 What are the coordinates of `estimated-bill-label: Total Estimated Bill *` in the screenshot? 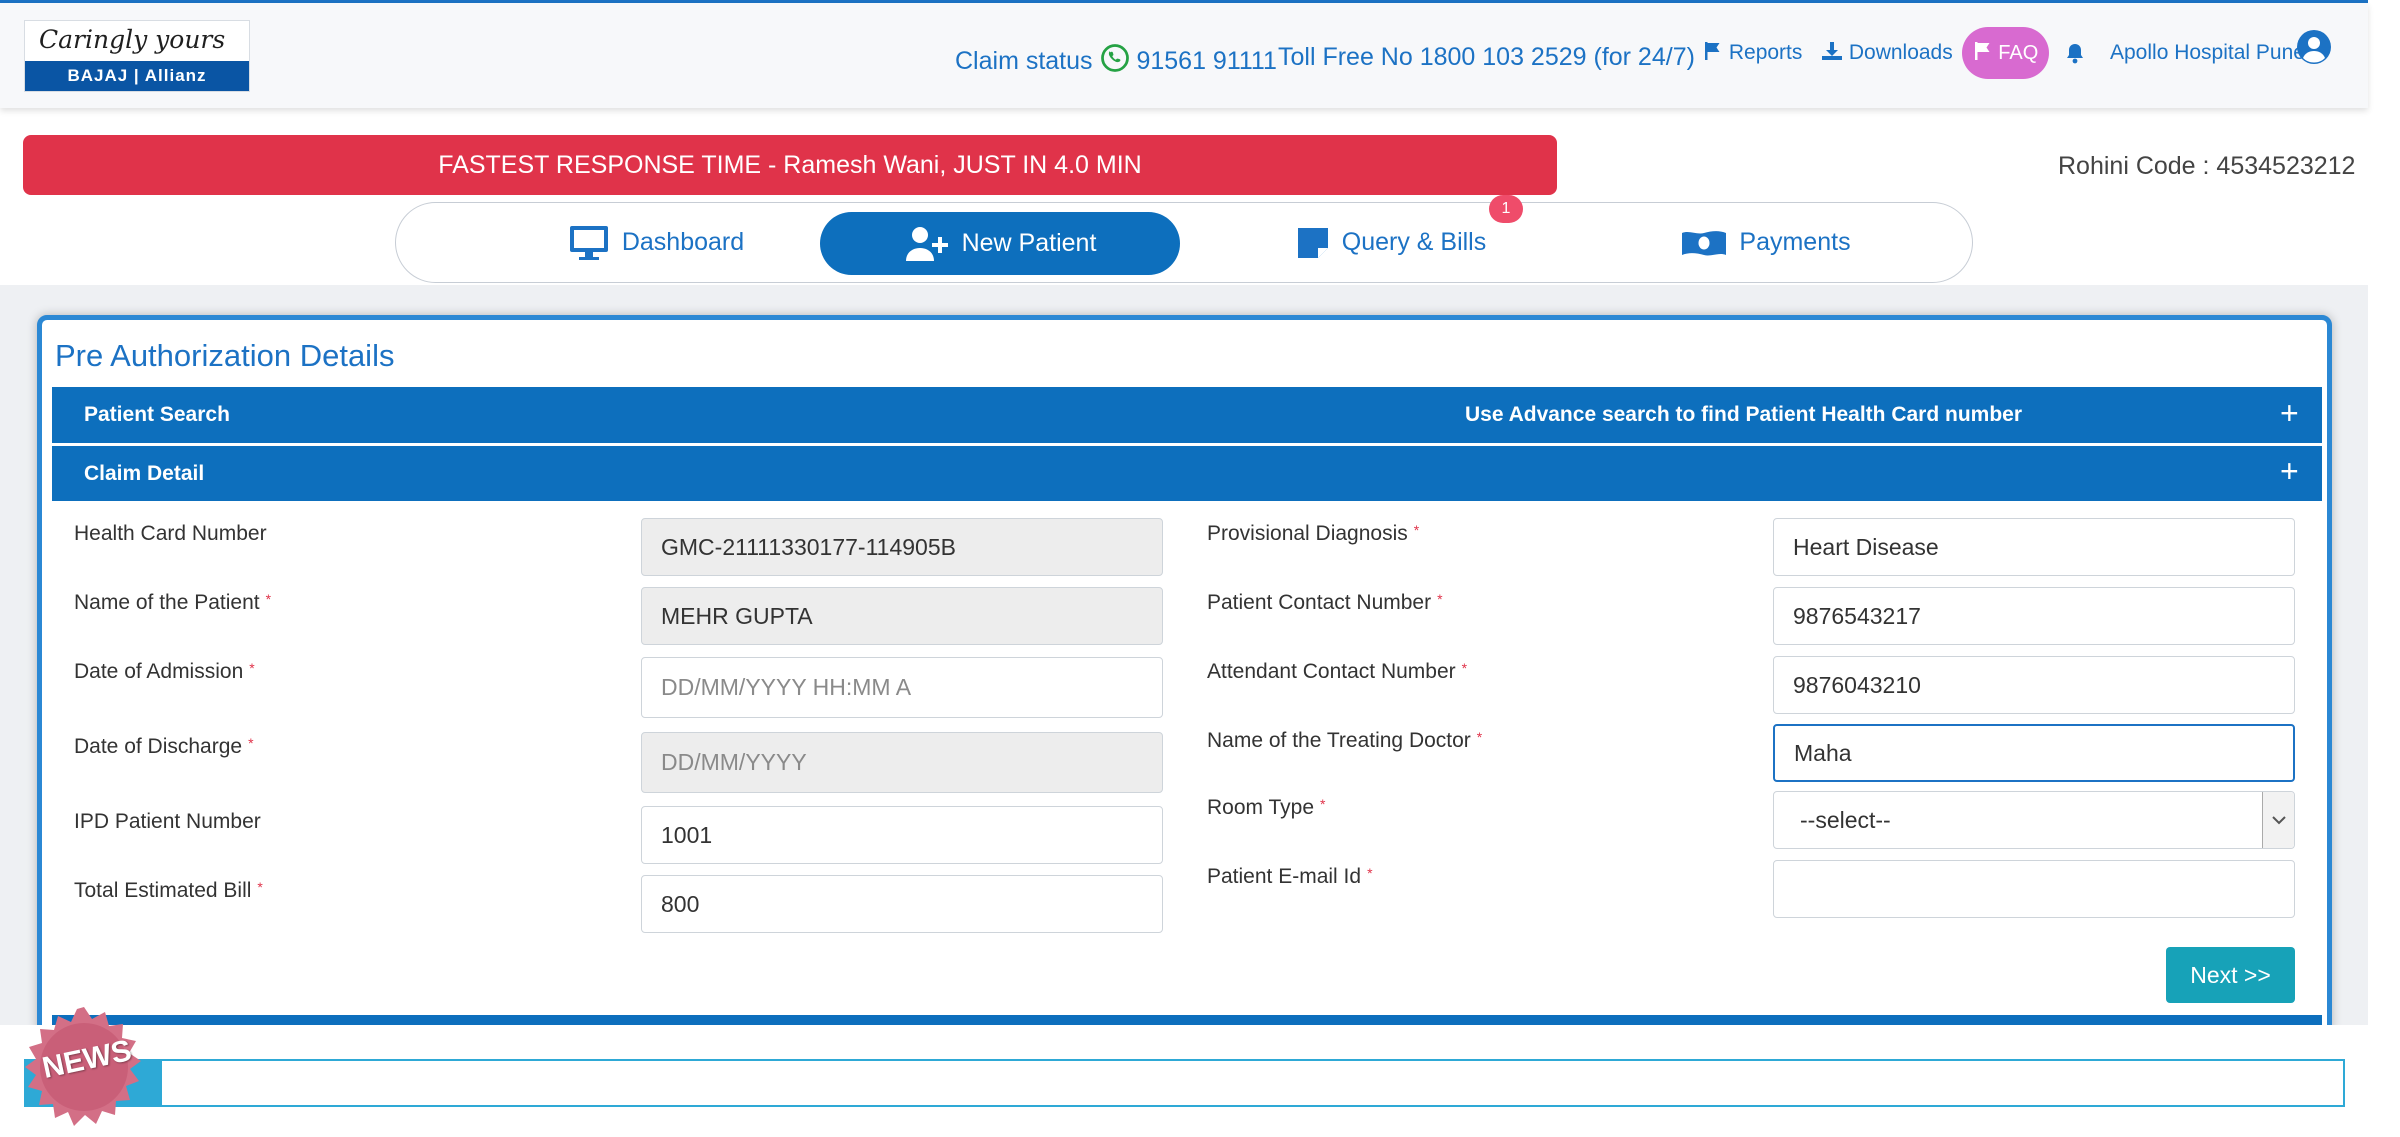 It's located at (168, 891).